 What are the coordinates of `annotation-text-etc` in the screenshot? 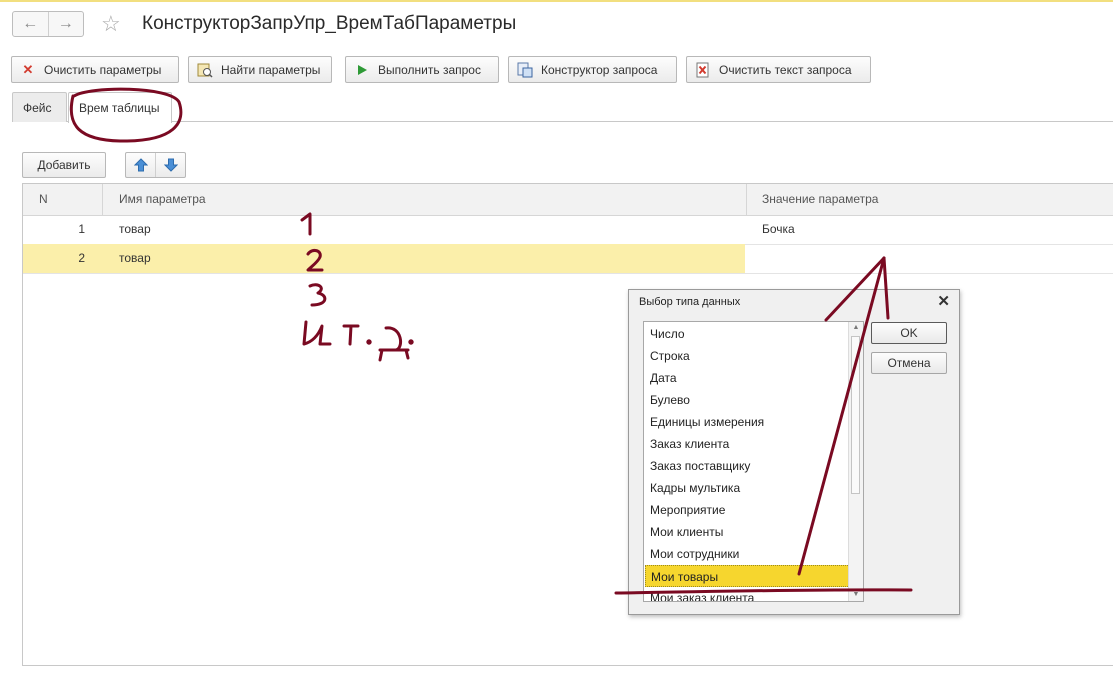 It's located at (317, 333).